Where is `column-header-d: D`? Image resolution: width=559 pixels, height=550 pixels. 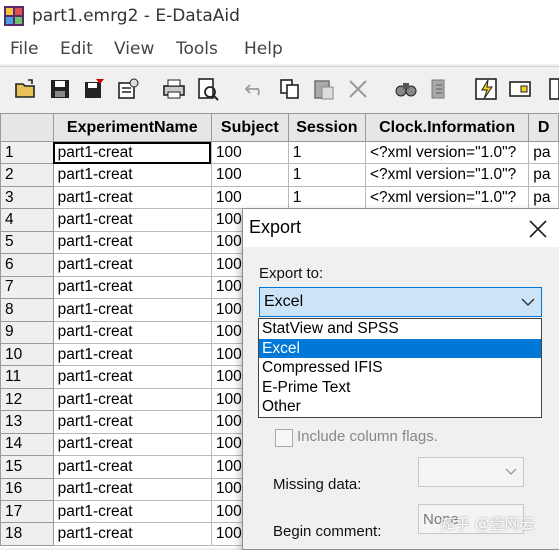
column-header-d: D is located at coordinates (543, 127).